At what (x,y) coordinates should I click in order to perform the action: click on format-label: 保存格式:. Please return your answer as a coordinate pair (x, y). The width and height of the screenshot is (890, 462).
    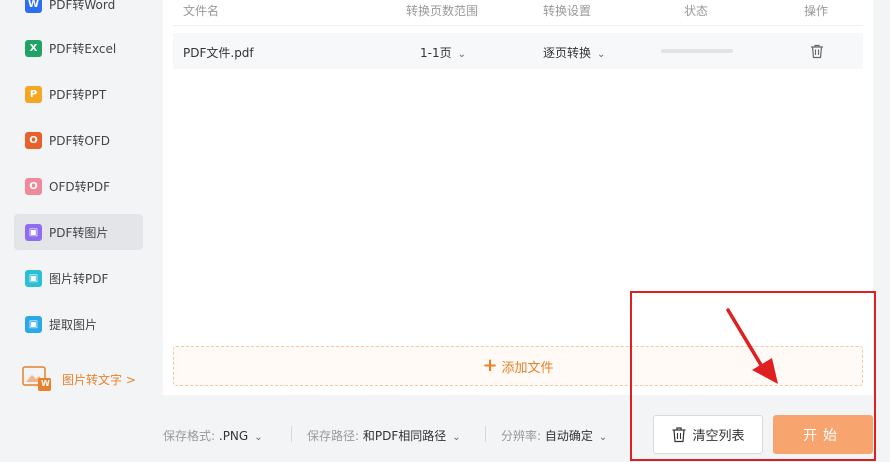
    Looking at the image, I should click on (189, 436).